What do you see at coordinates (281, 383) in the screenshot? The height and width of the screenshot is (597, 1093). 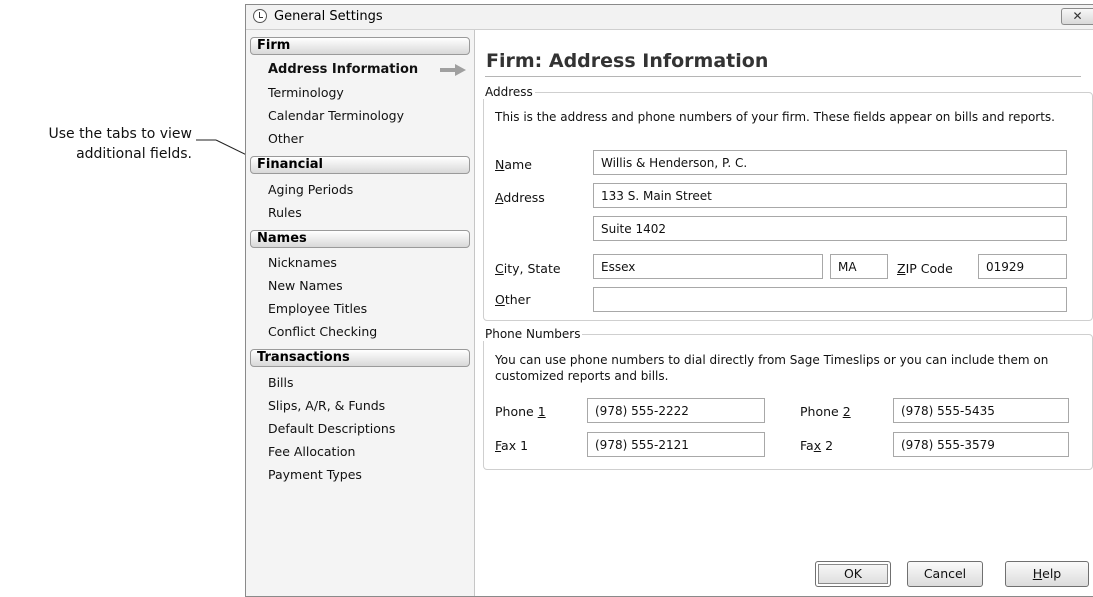 I see `sidebar-item-bills: Bills` at bounding box center [281, 383].